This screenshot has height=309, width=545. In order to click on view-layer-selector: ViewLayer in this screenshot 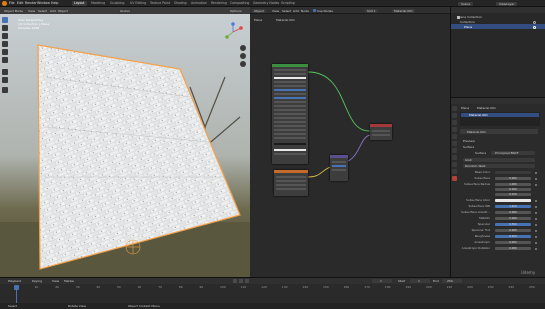, I will do `click(507, 3)`.